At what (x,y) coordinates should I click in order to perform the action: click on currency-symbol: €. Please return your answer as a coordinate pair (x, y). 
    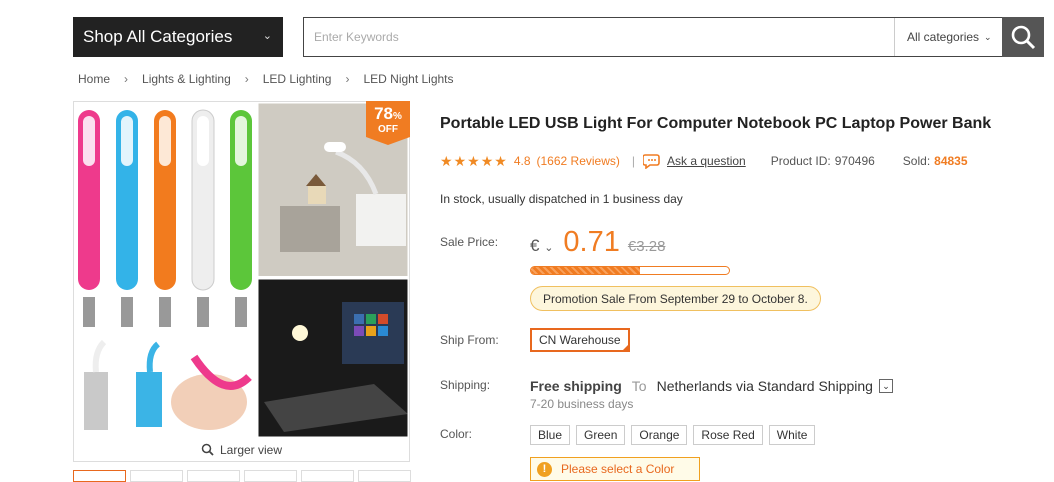
    Looking at the image, I should click on (535, 245).